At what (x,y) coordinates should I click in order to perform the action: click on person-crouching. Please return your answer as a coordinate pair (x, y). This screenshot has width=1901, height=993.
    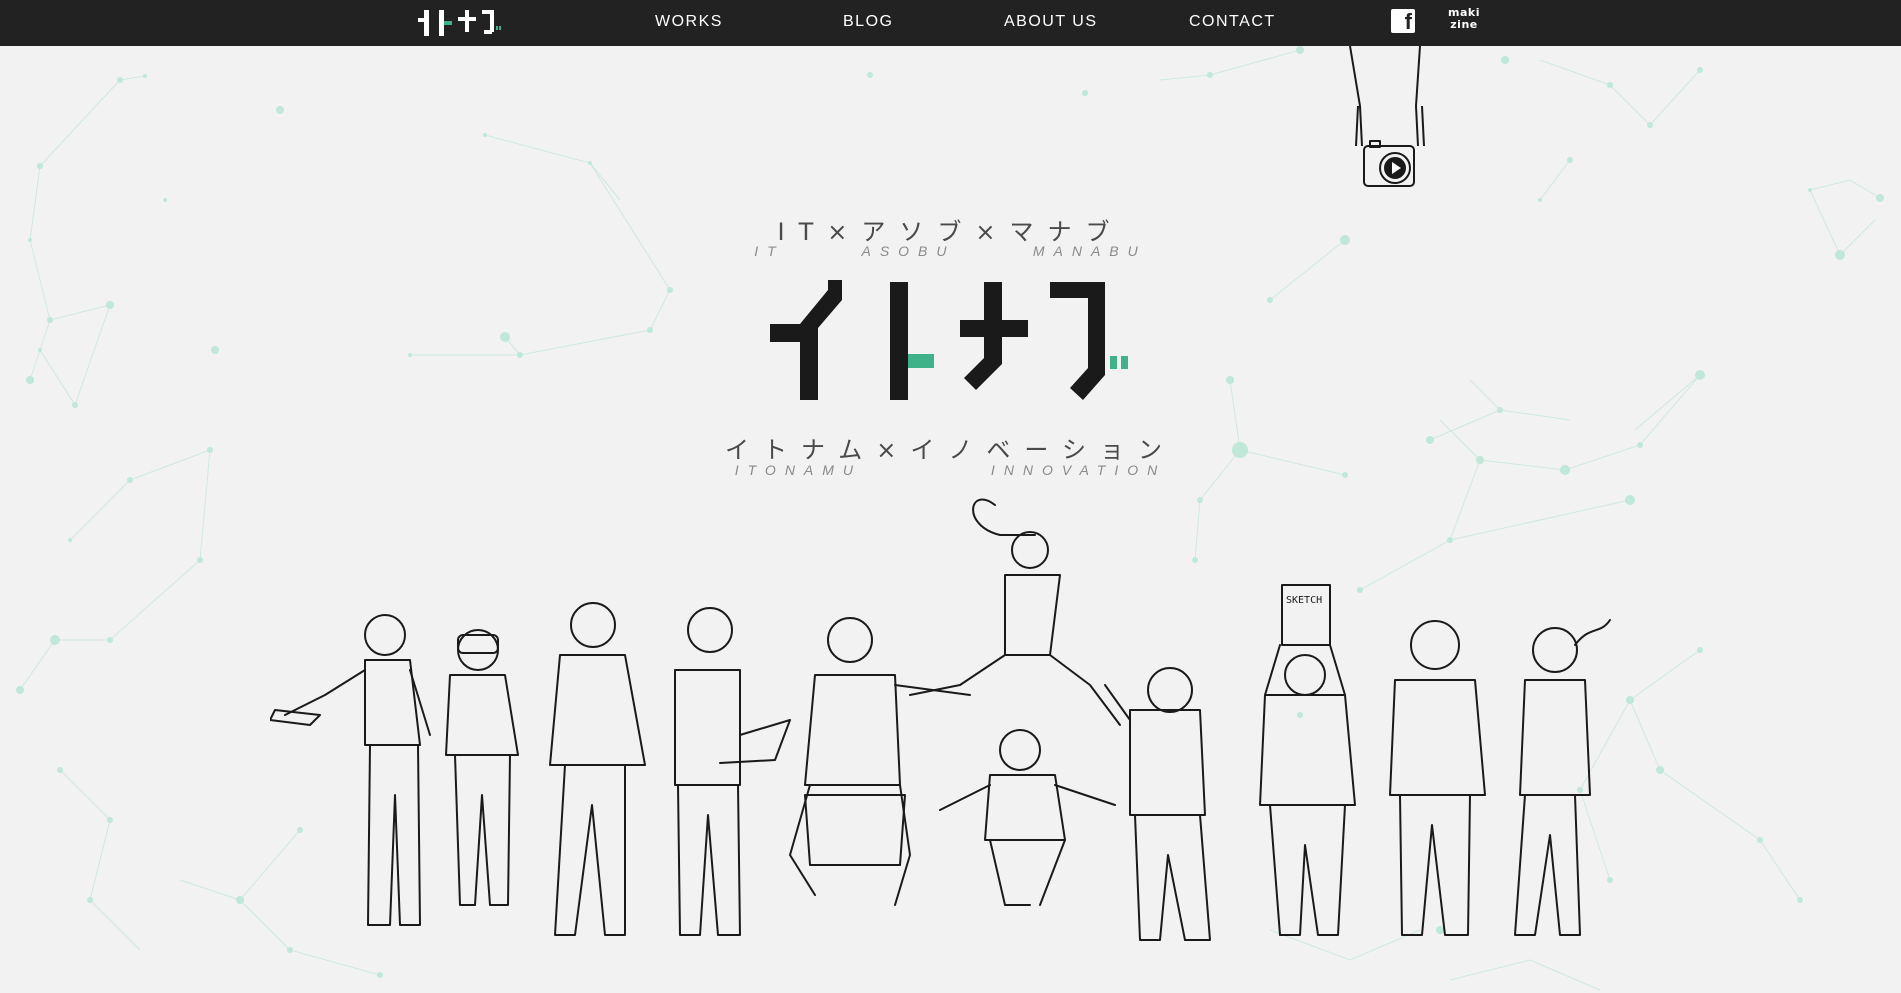
    Looking at the image, I should click on (1027, 817).